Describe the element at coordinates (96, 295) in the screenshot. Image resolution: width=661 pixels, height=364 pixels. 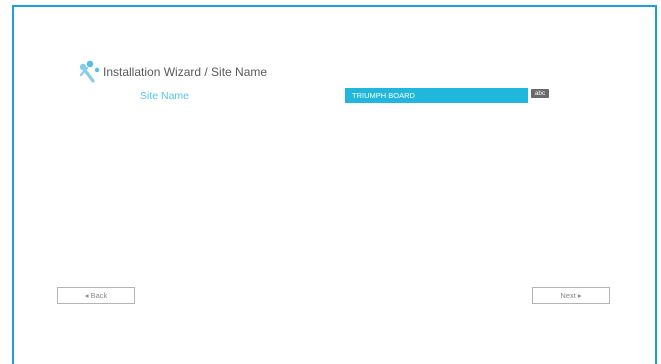
I see `back-button: ◂ Back` at that location.